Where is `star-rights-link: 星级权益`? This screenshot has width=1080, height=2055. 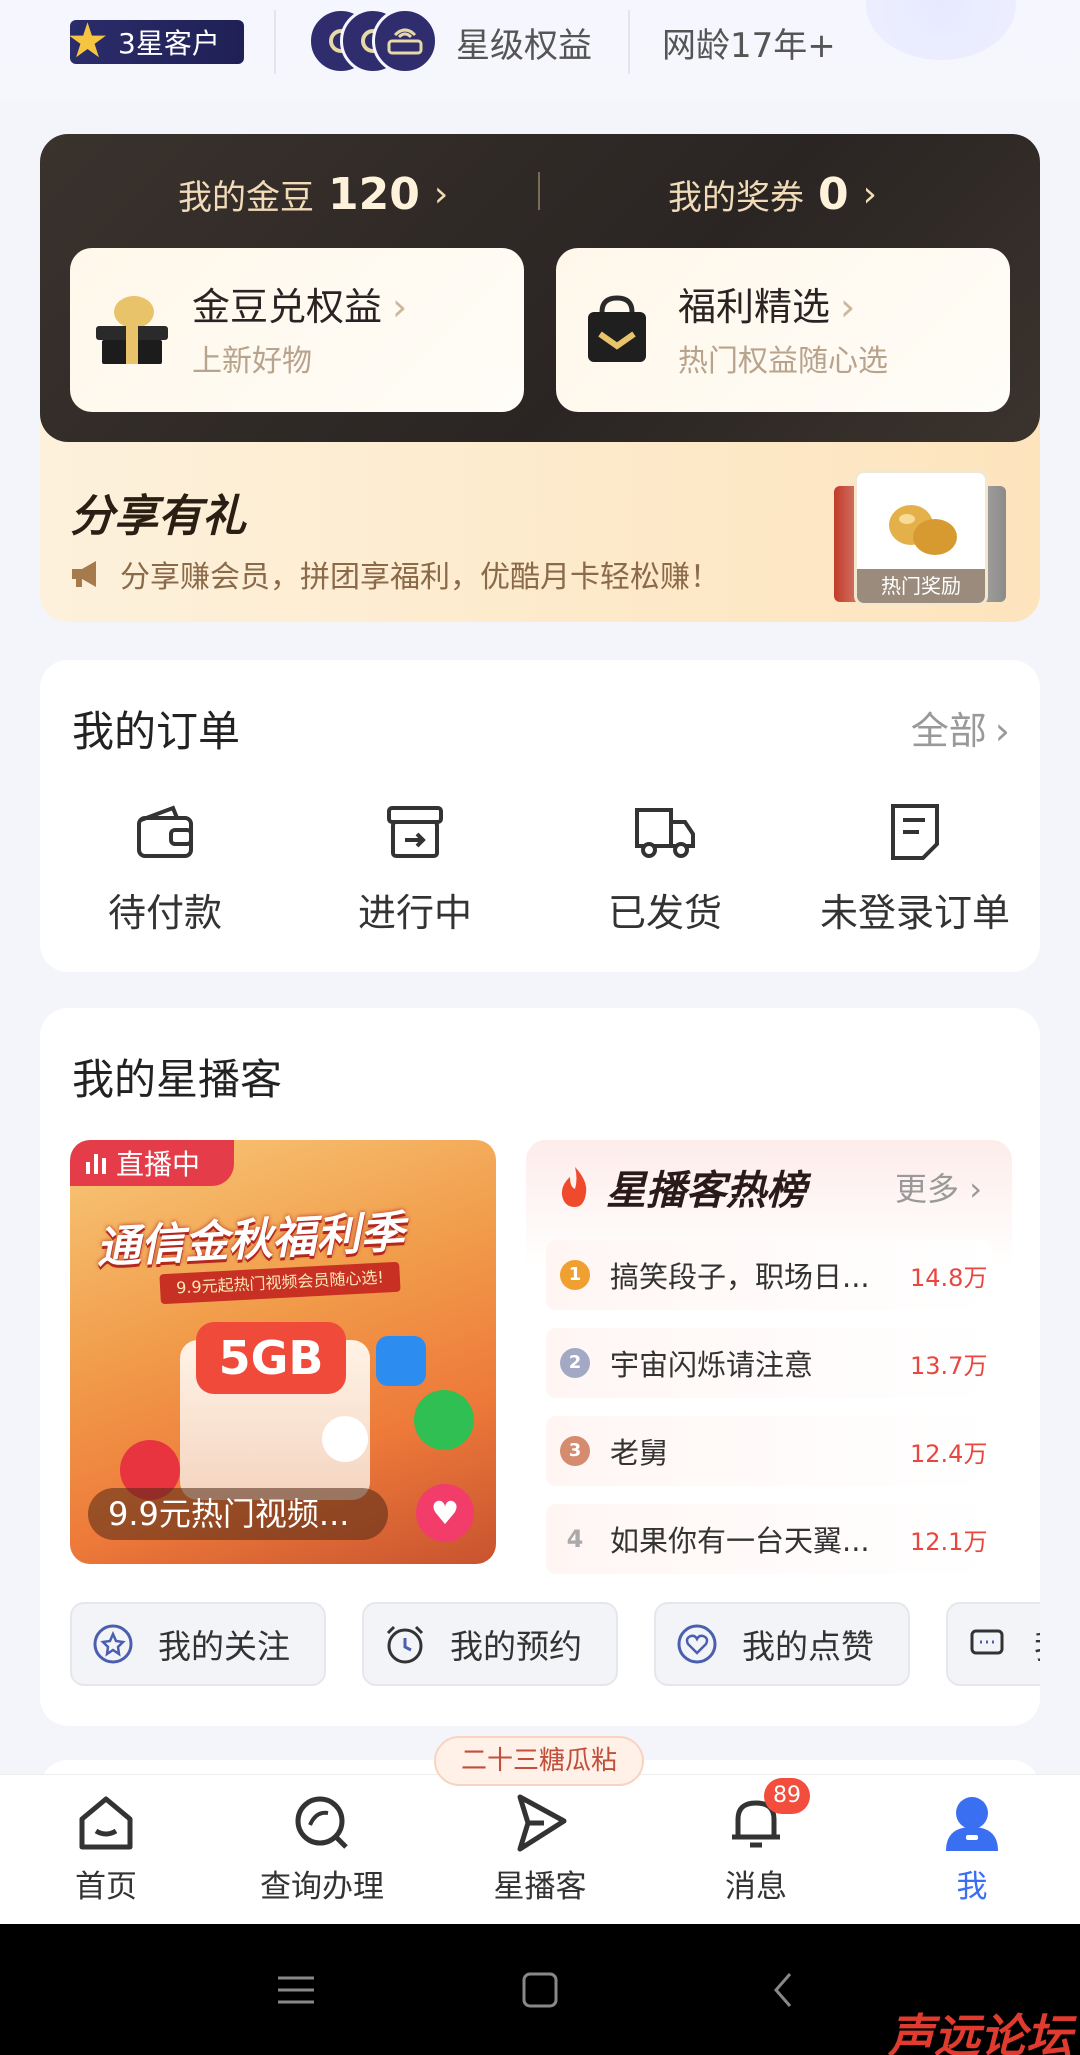 star-rights-link: 星级权益 is located at coordinates (524, 42).